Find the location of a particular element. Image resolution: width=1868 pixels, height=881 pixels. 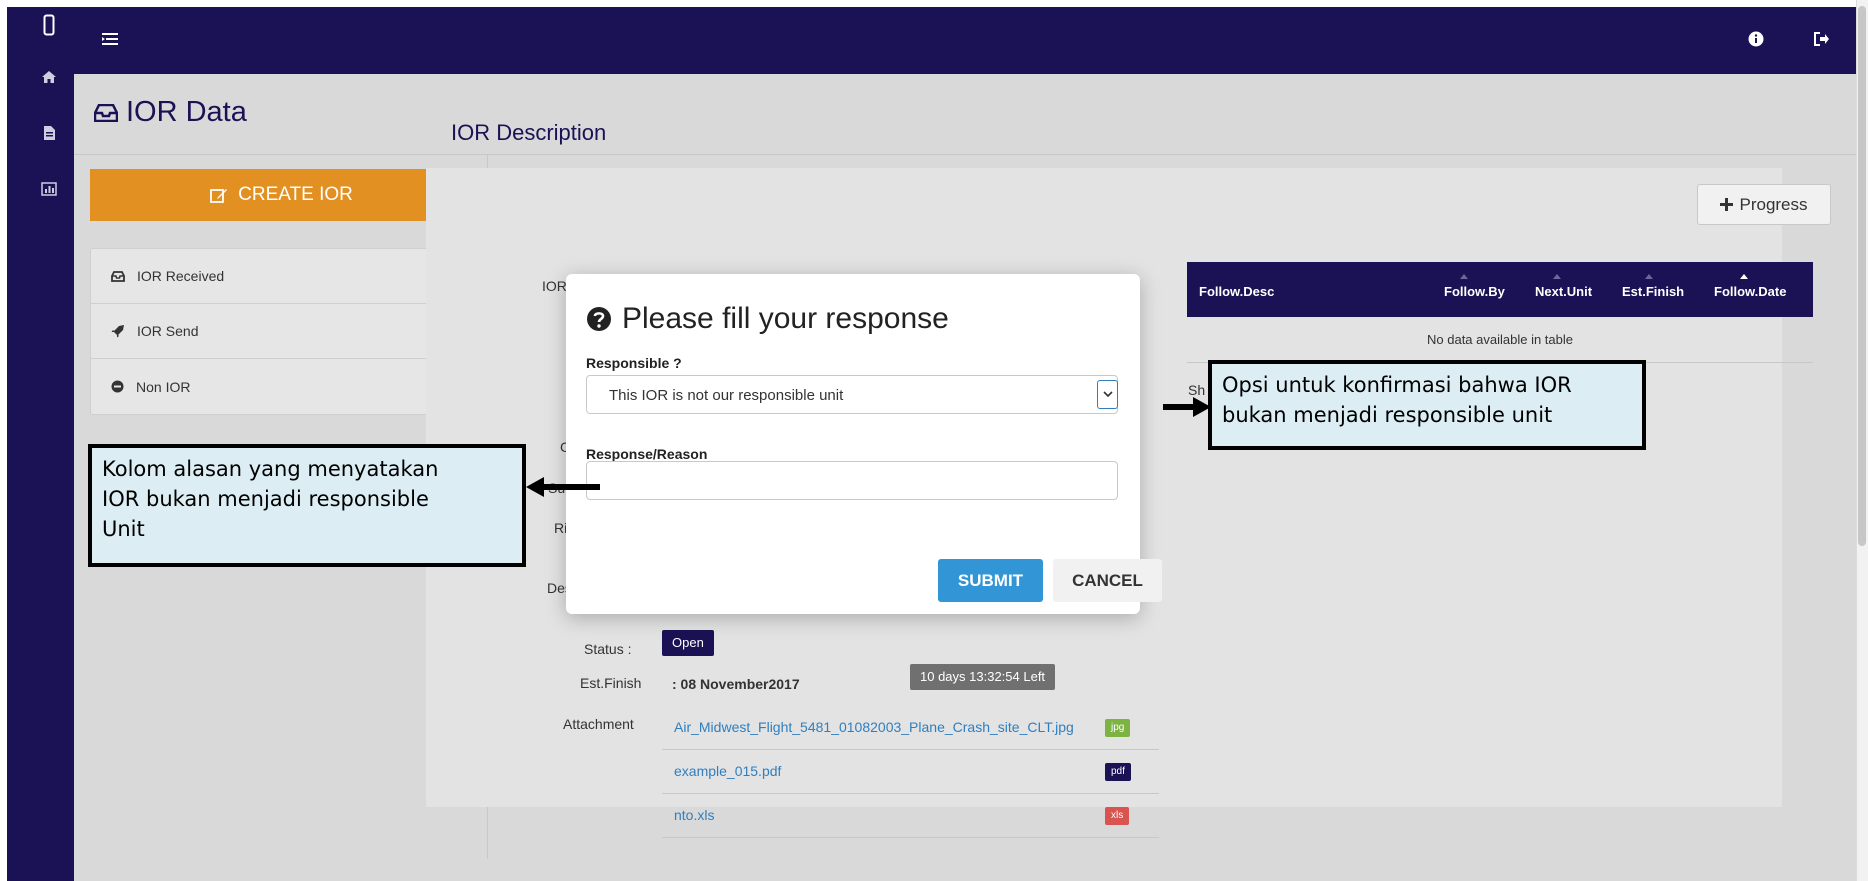

question-circle-icon is located at coordinates (599, 319).